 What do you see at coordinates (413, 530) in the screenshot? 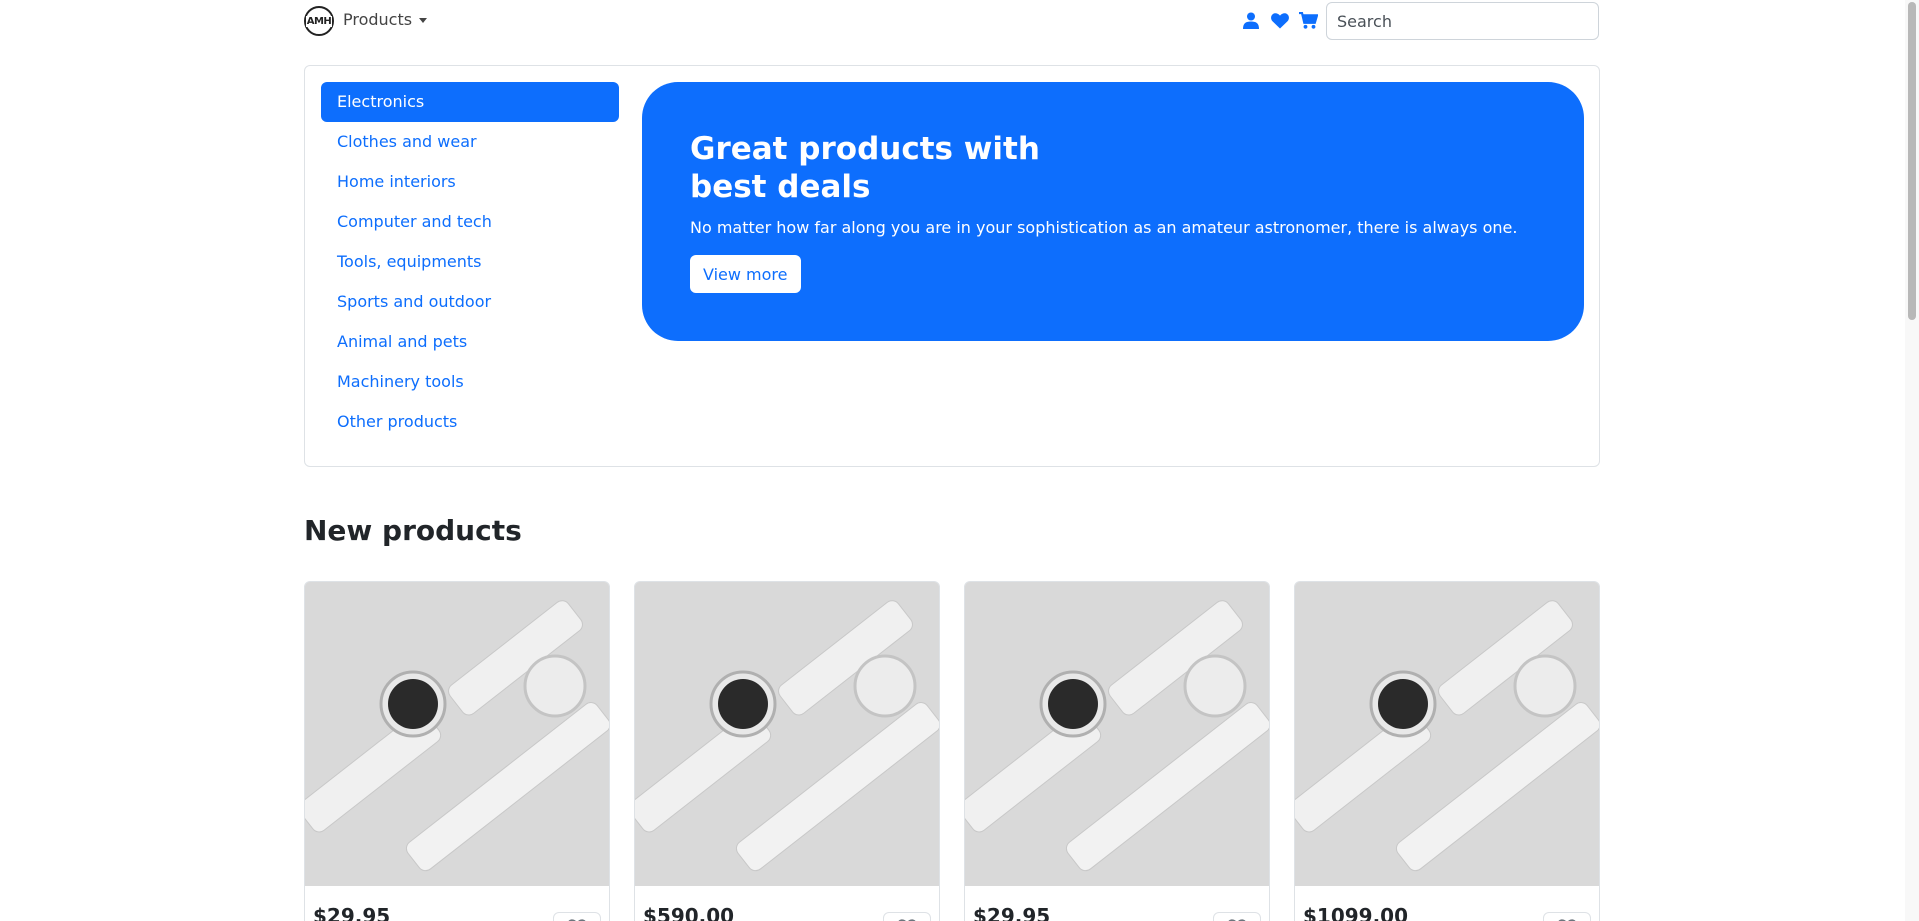
I see `new-products-heading: New products` at bounding box center [413, 530].